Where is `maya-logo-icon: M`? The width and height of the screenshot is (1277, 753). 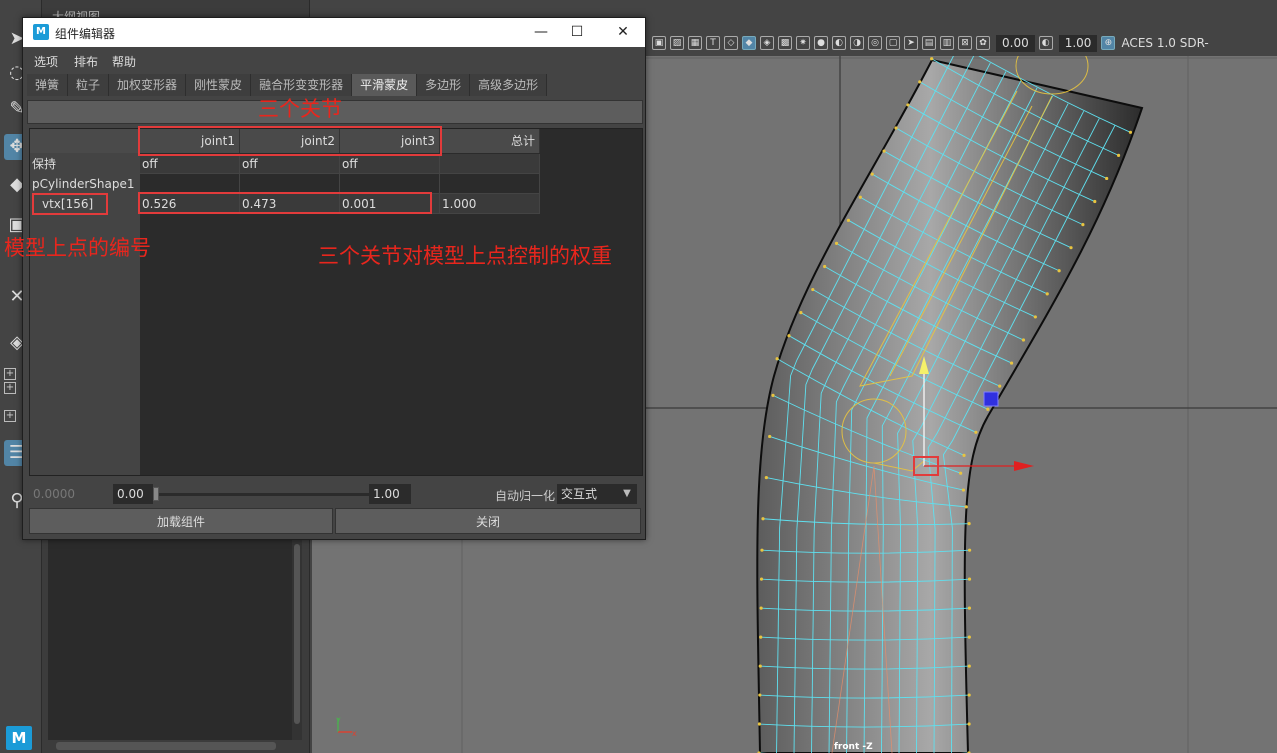 maya-logo-icon: M is located at coordinates (19, 738).